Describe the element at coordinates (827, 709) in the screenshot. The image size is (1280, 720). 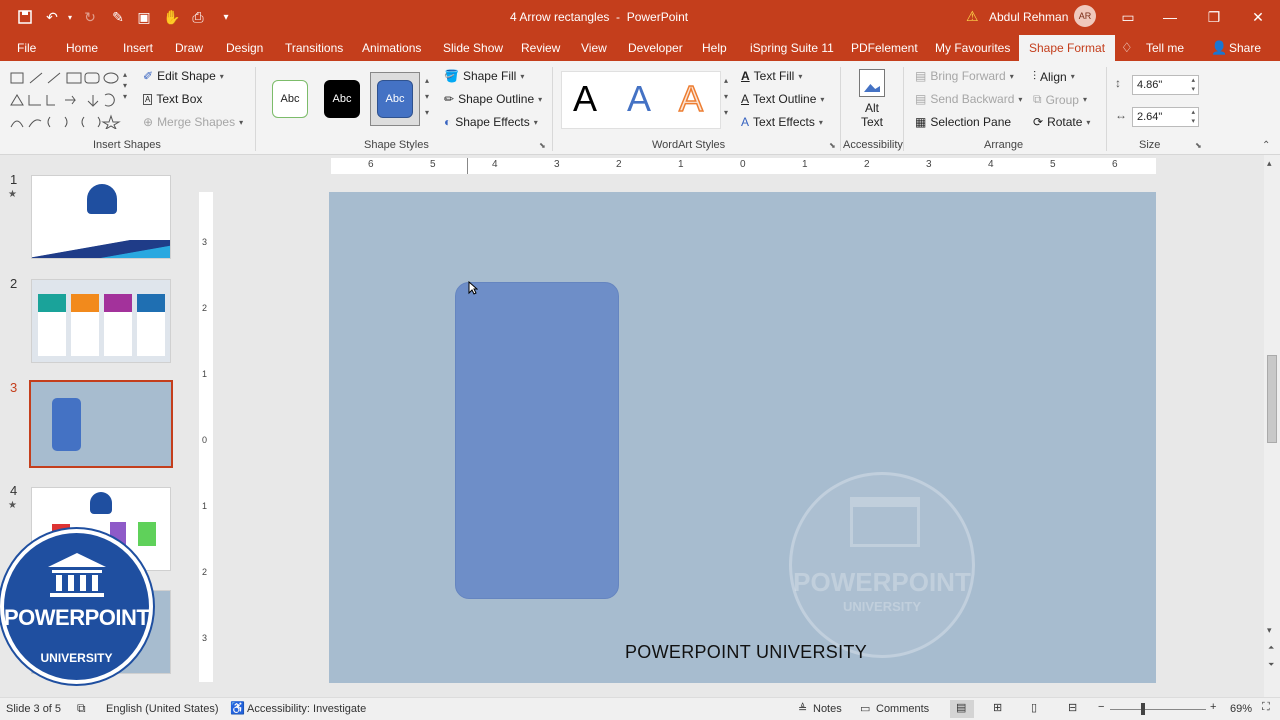
I see `notes-button: Notes` at that location.